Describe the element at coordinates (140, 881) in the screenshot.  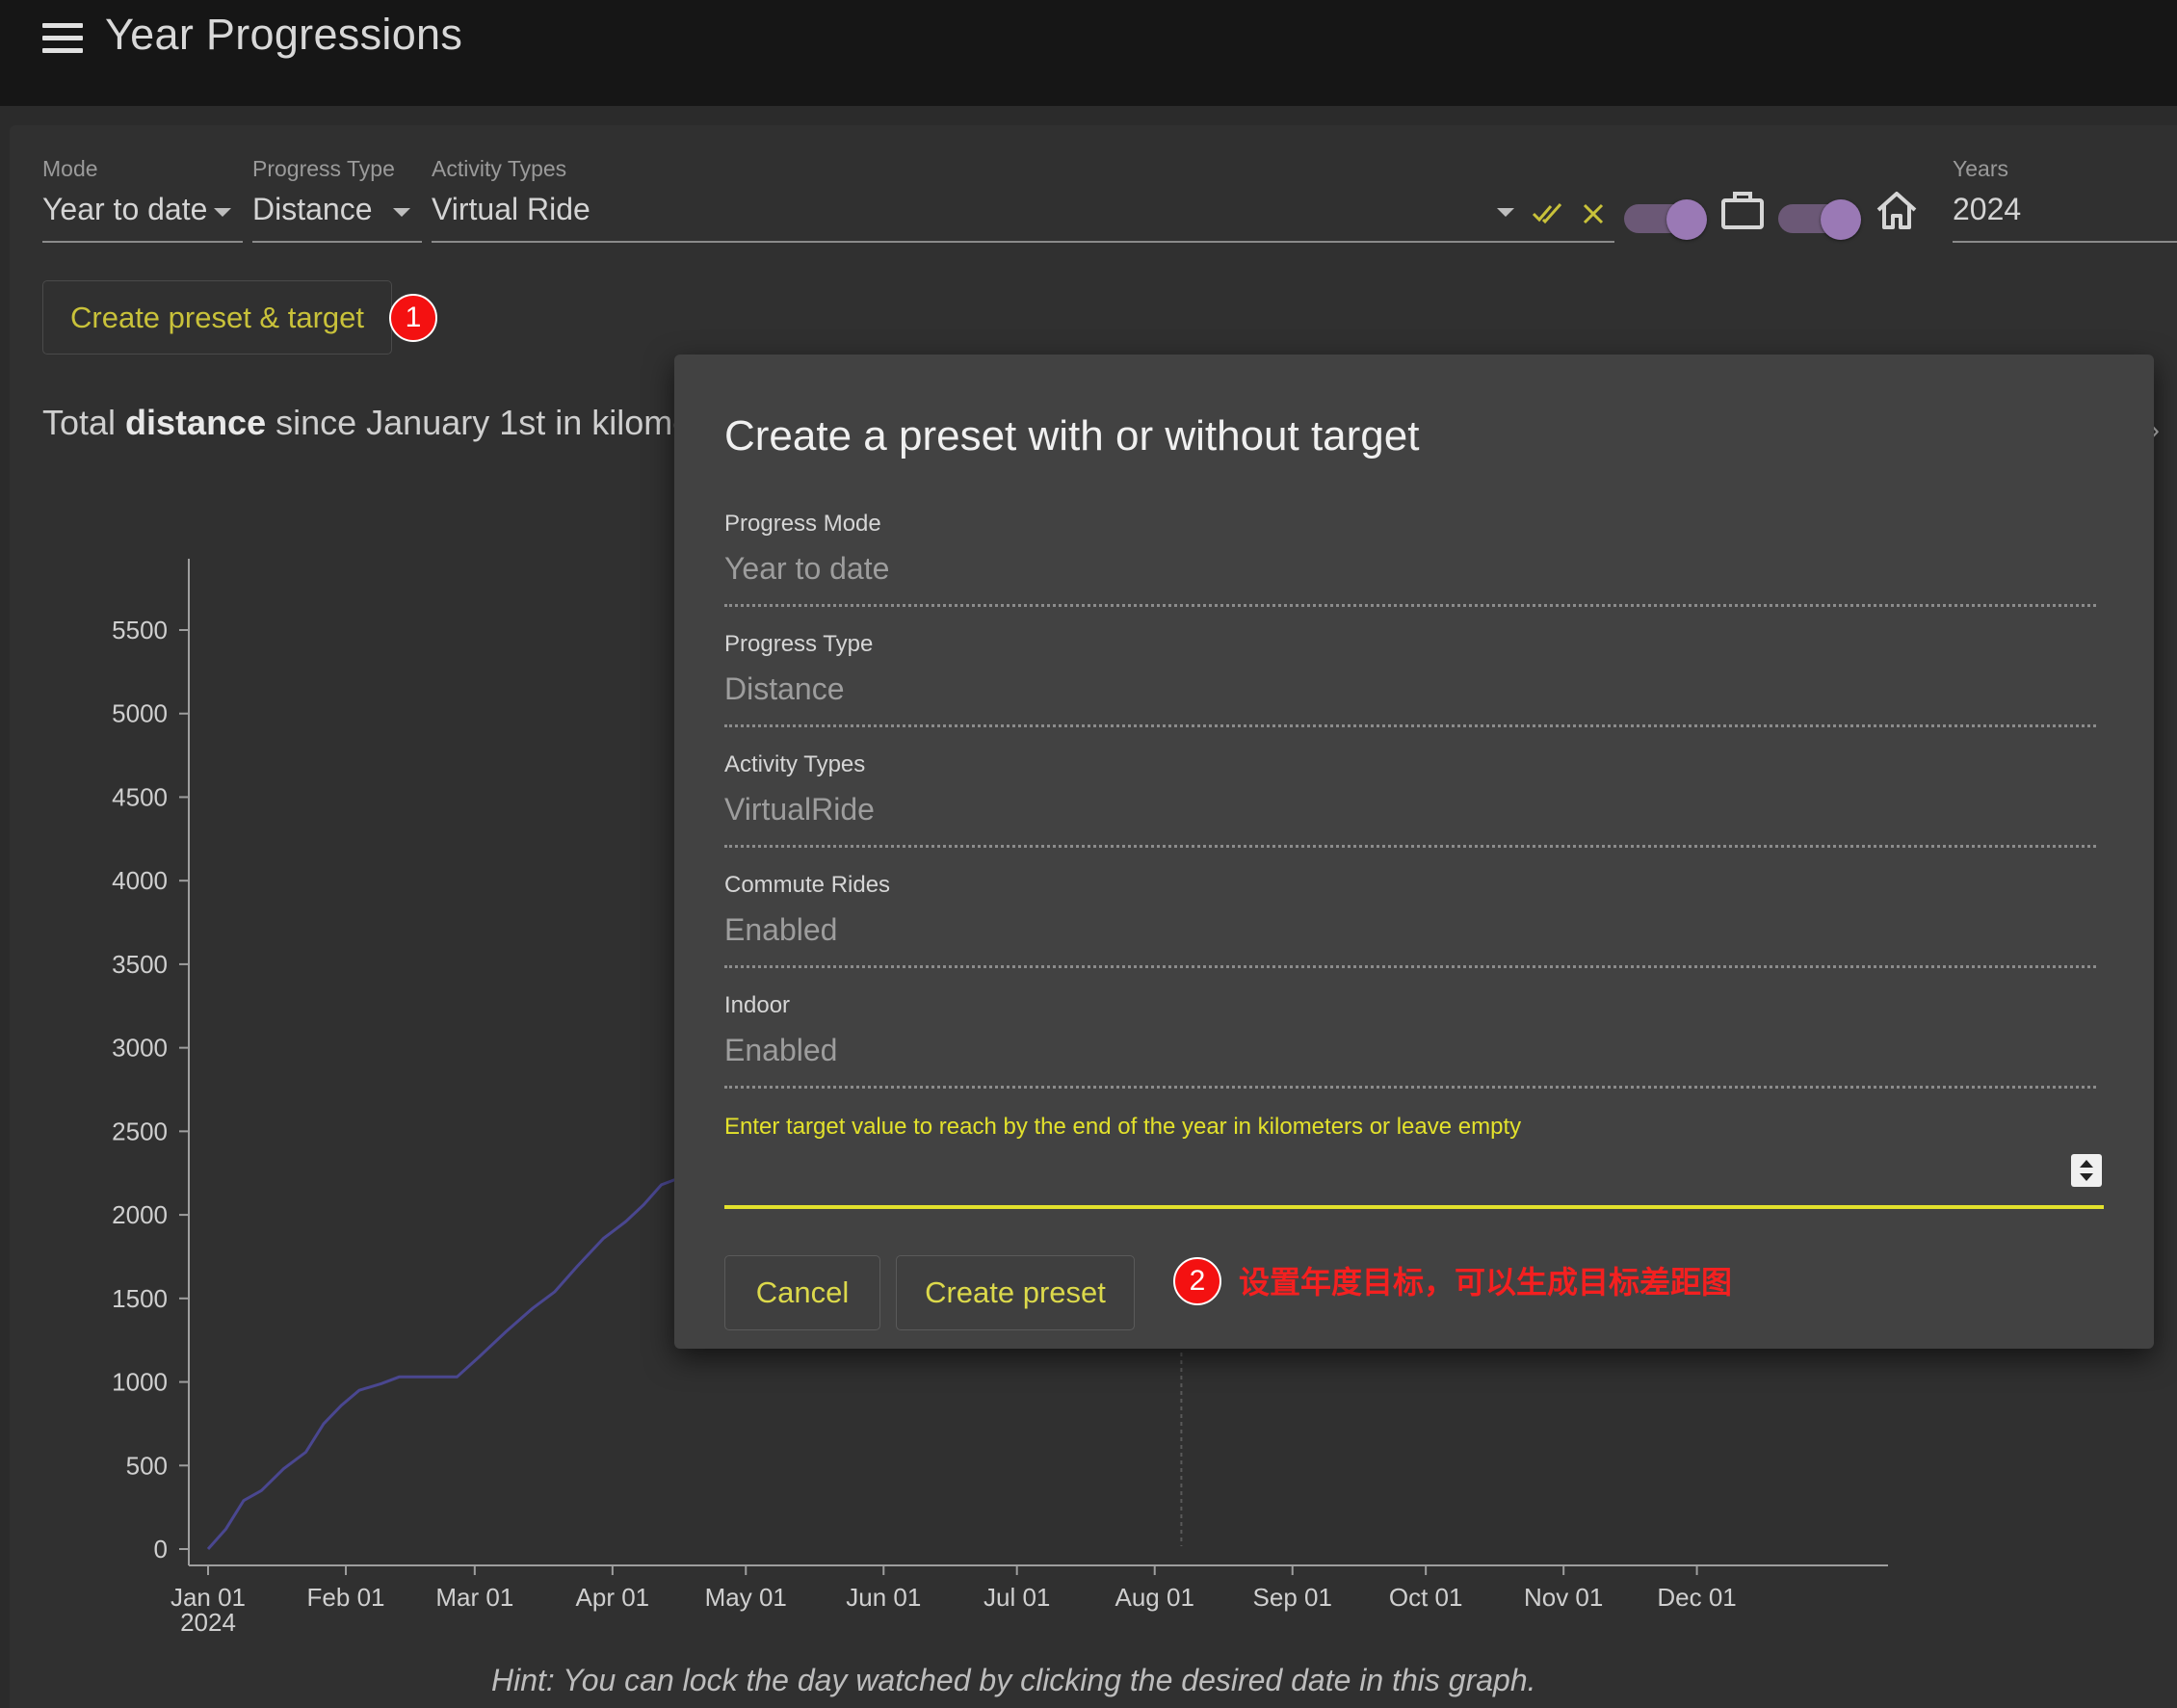
I see `y-tick-label: 4000` at that location.